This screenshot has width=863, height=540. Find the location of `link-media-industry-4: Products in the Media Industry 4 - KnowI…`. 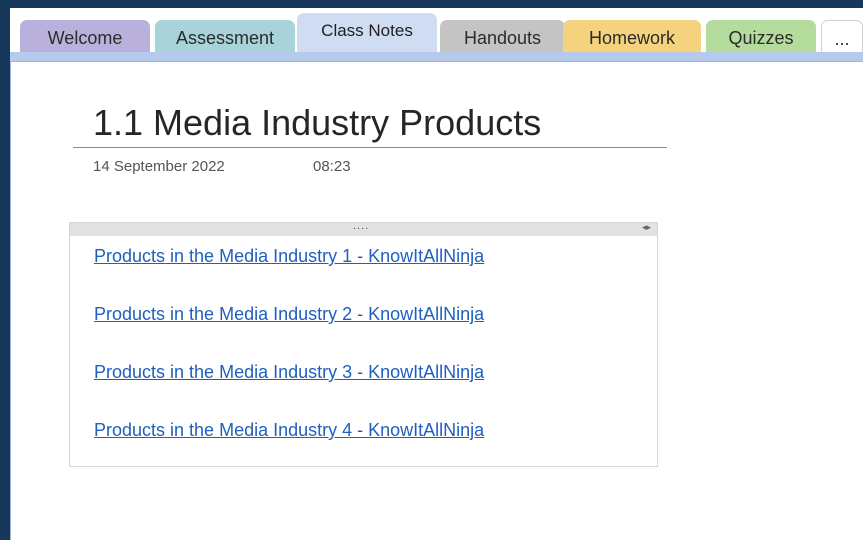

link-media-industry-4: Products in the Media Industry 4 - KnowI… is located at coordinates (289, 430).